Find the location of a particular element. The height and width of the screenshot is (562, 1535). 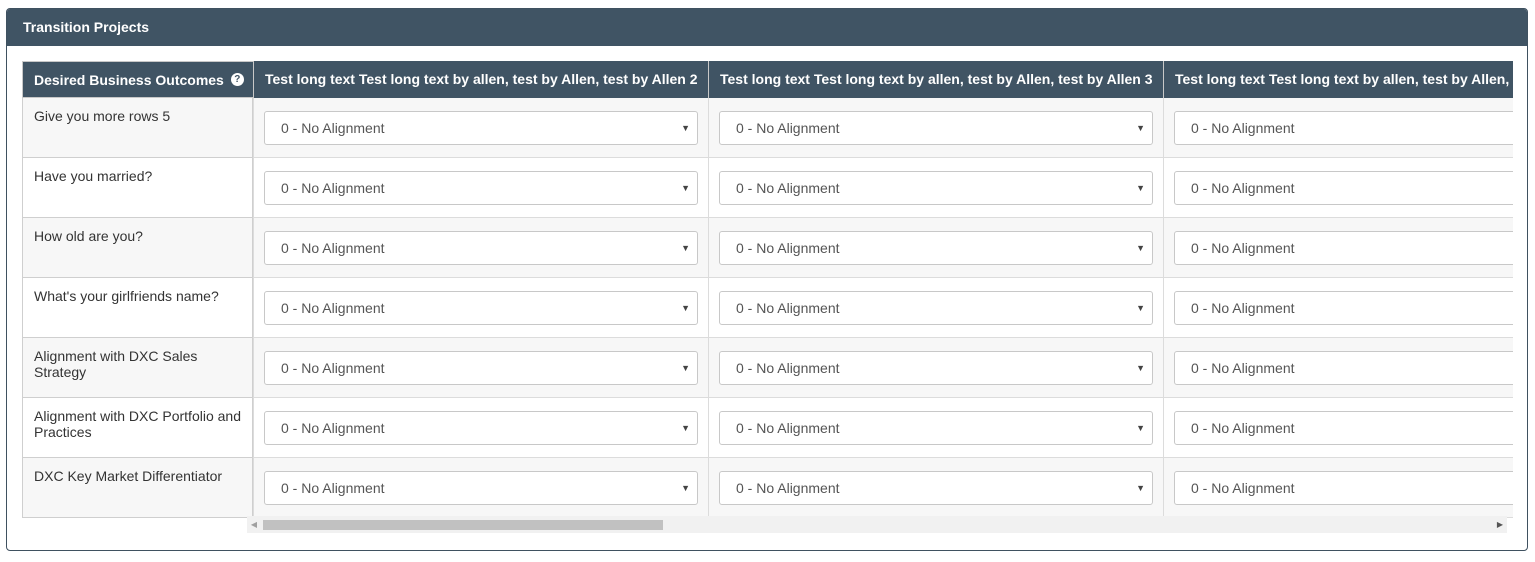

horizontal-scrollbar: ◀ ▶ is located at coordinates (877, 524).